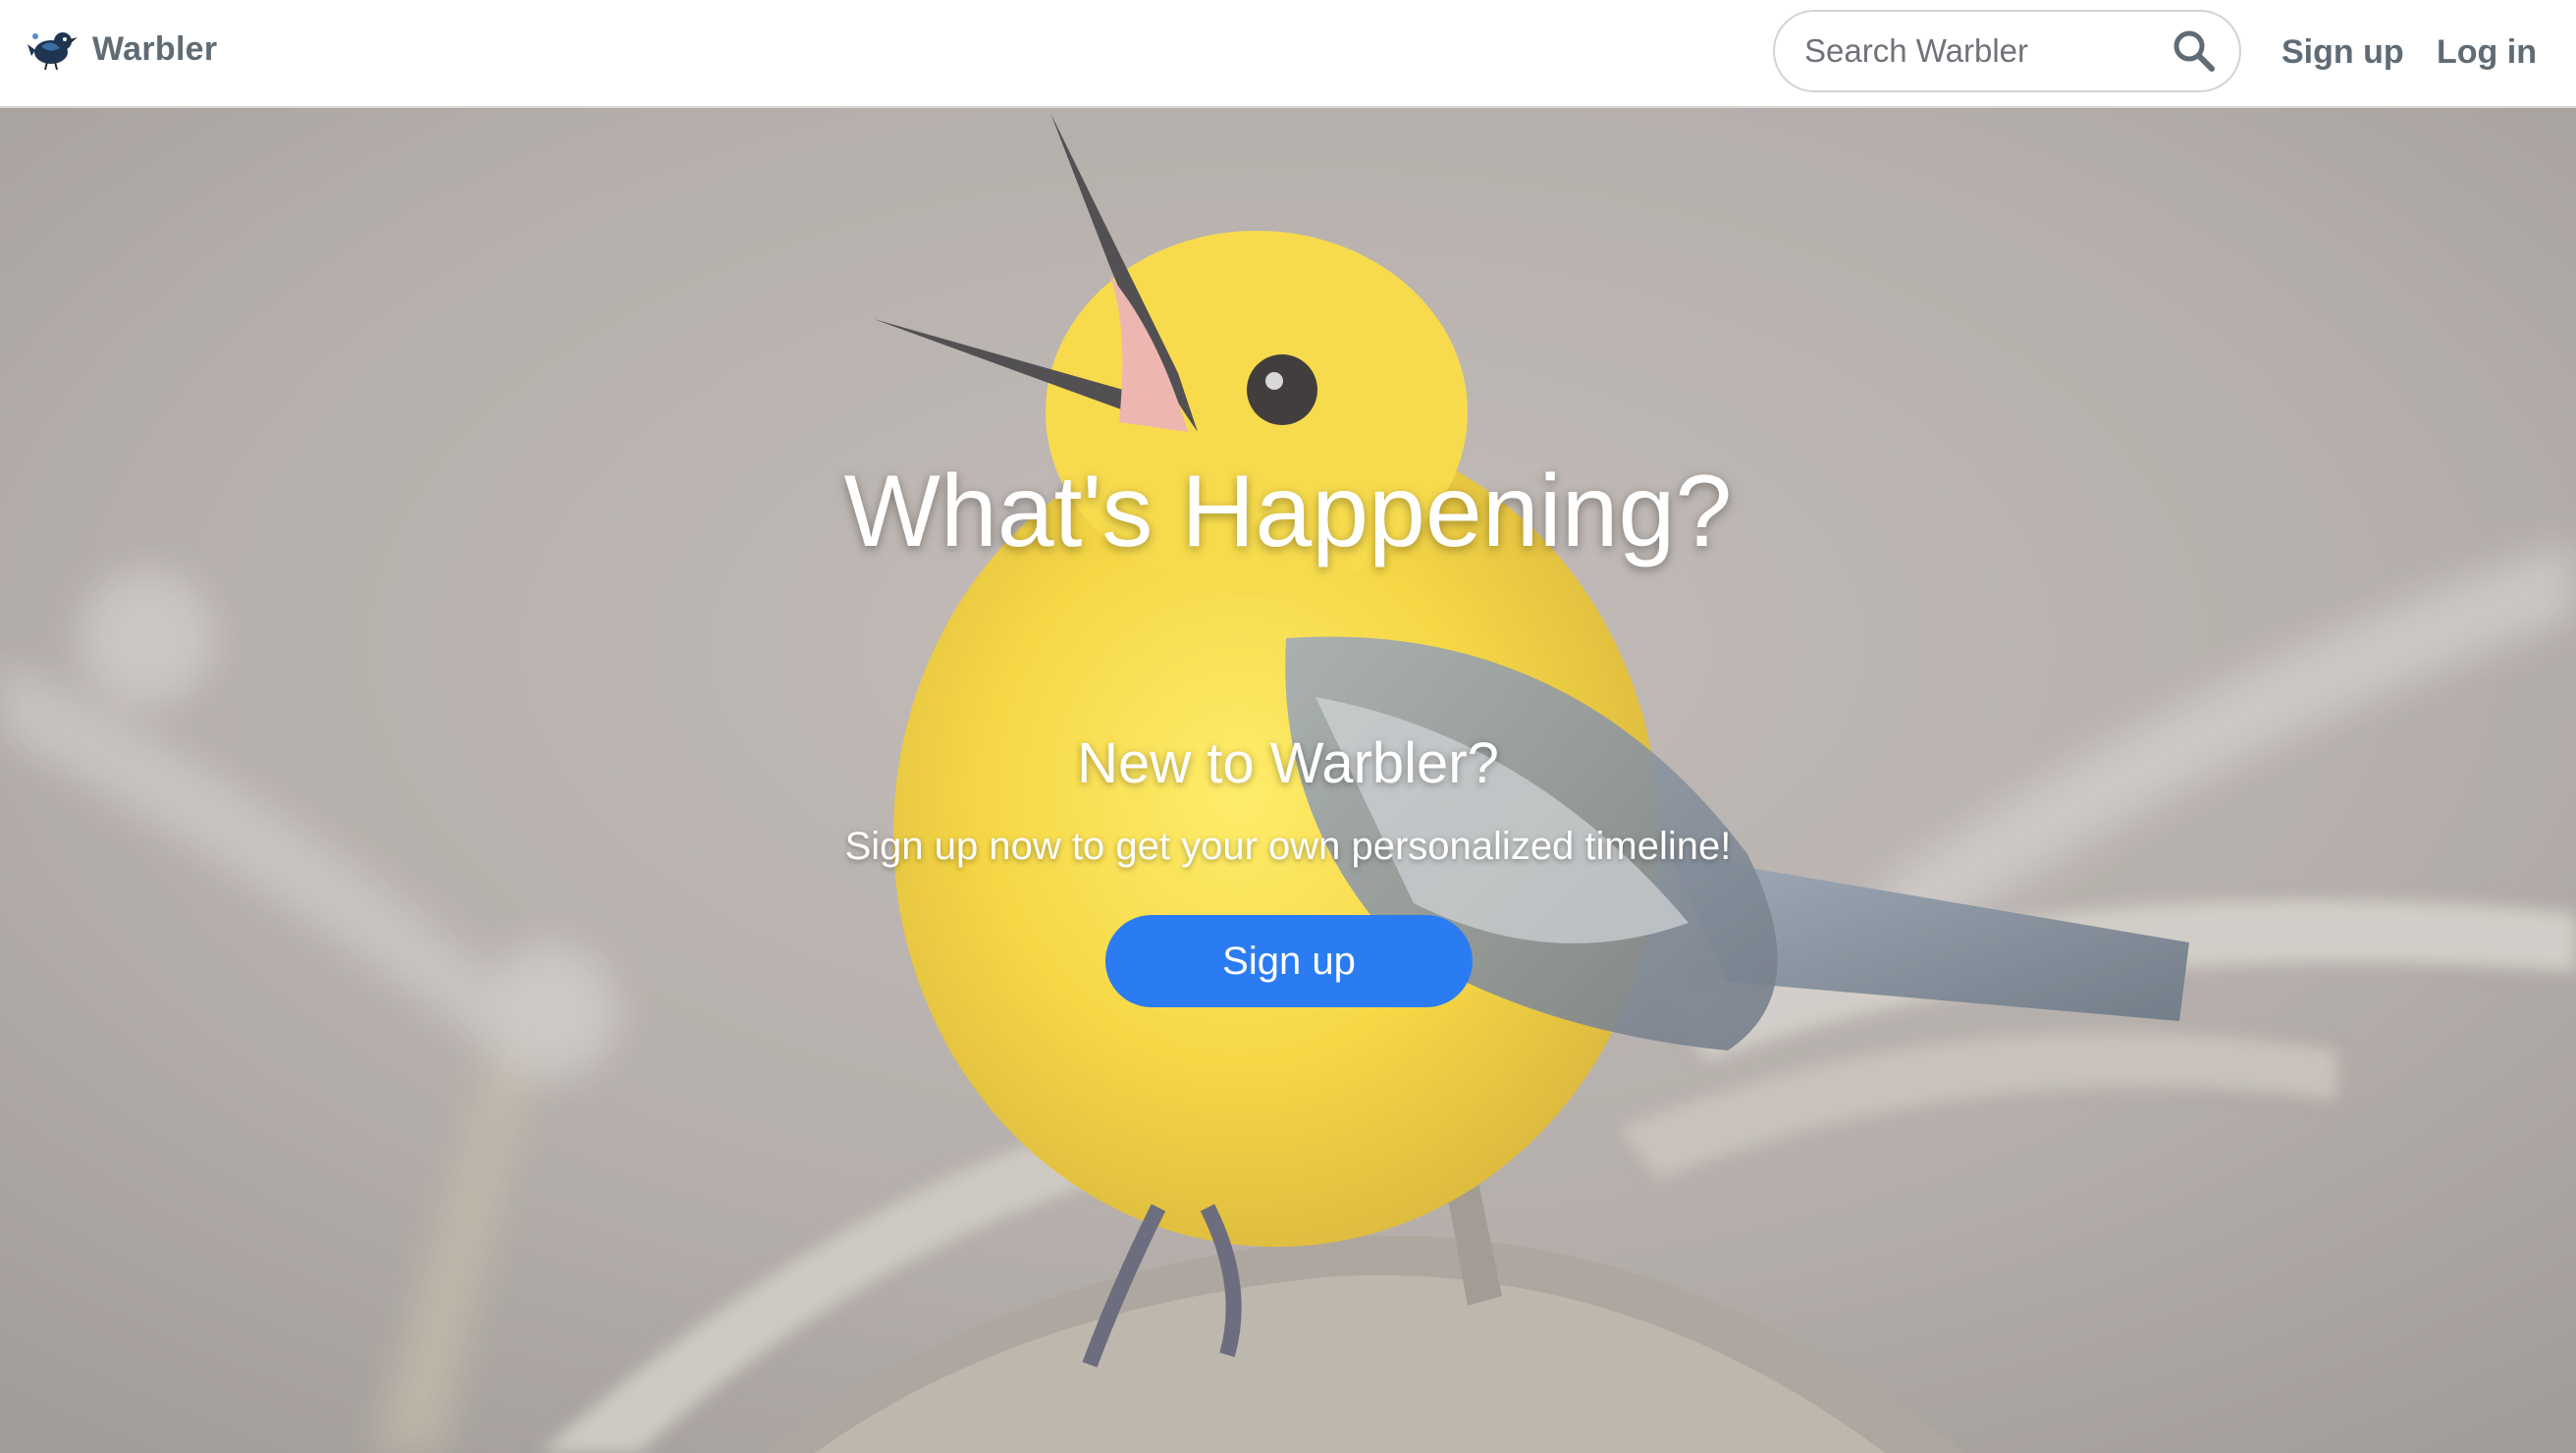  What do you see at coordinates (1981, 51) in the screenshot?
I see `search-input` at bounding box center [1981, 51].